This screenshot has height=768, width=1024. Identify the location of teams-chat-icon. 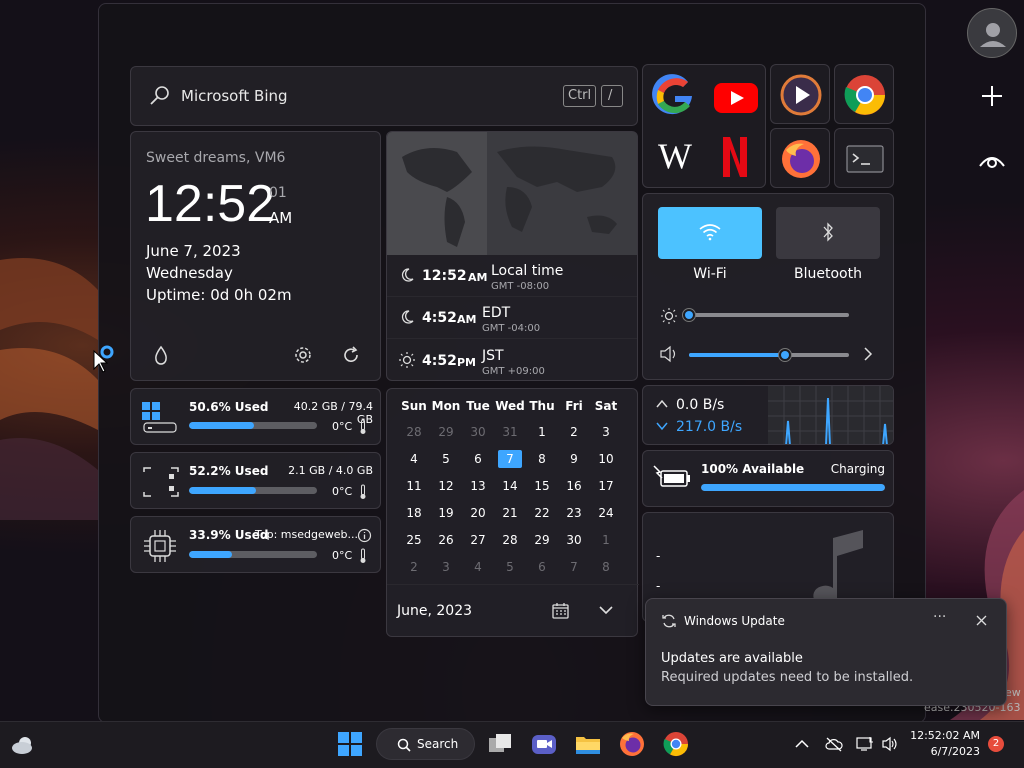
(544, 744).